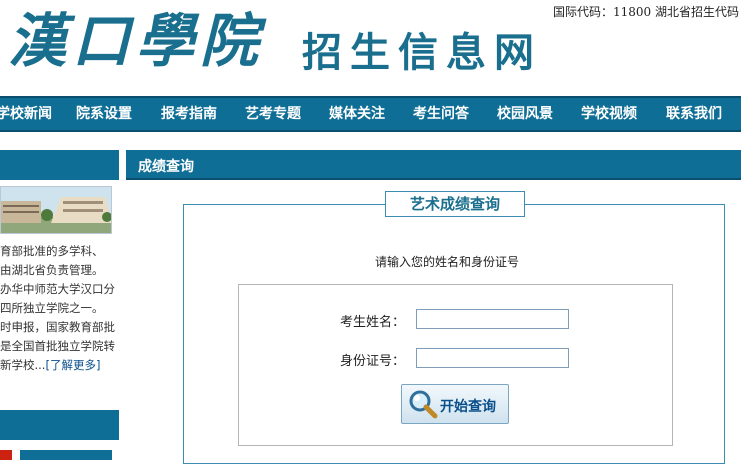 The image size is (741, 464). Describe the element at coordinates (455, 204) in the screenshot. I see `panel-title: 艺术成绩查询` at that location.